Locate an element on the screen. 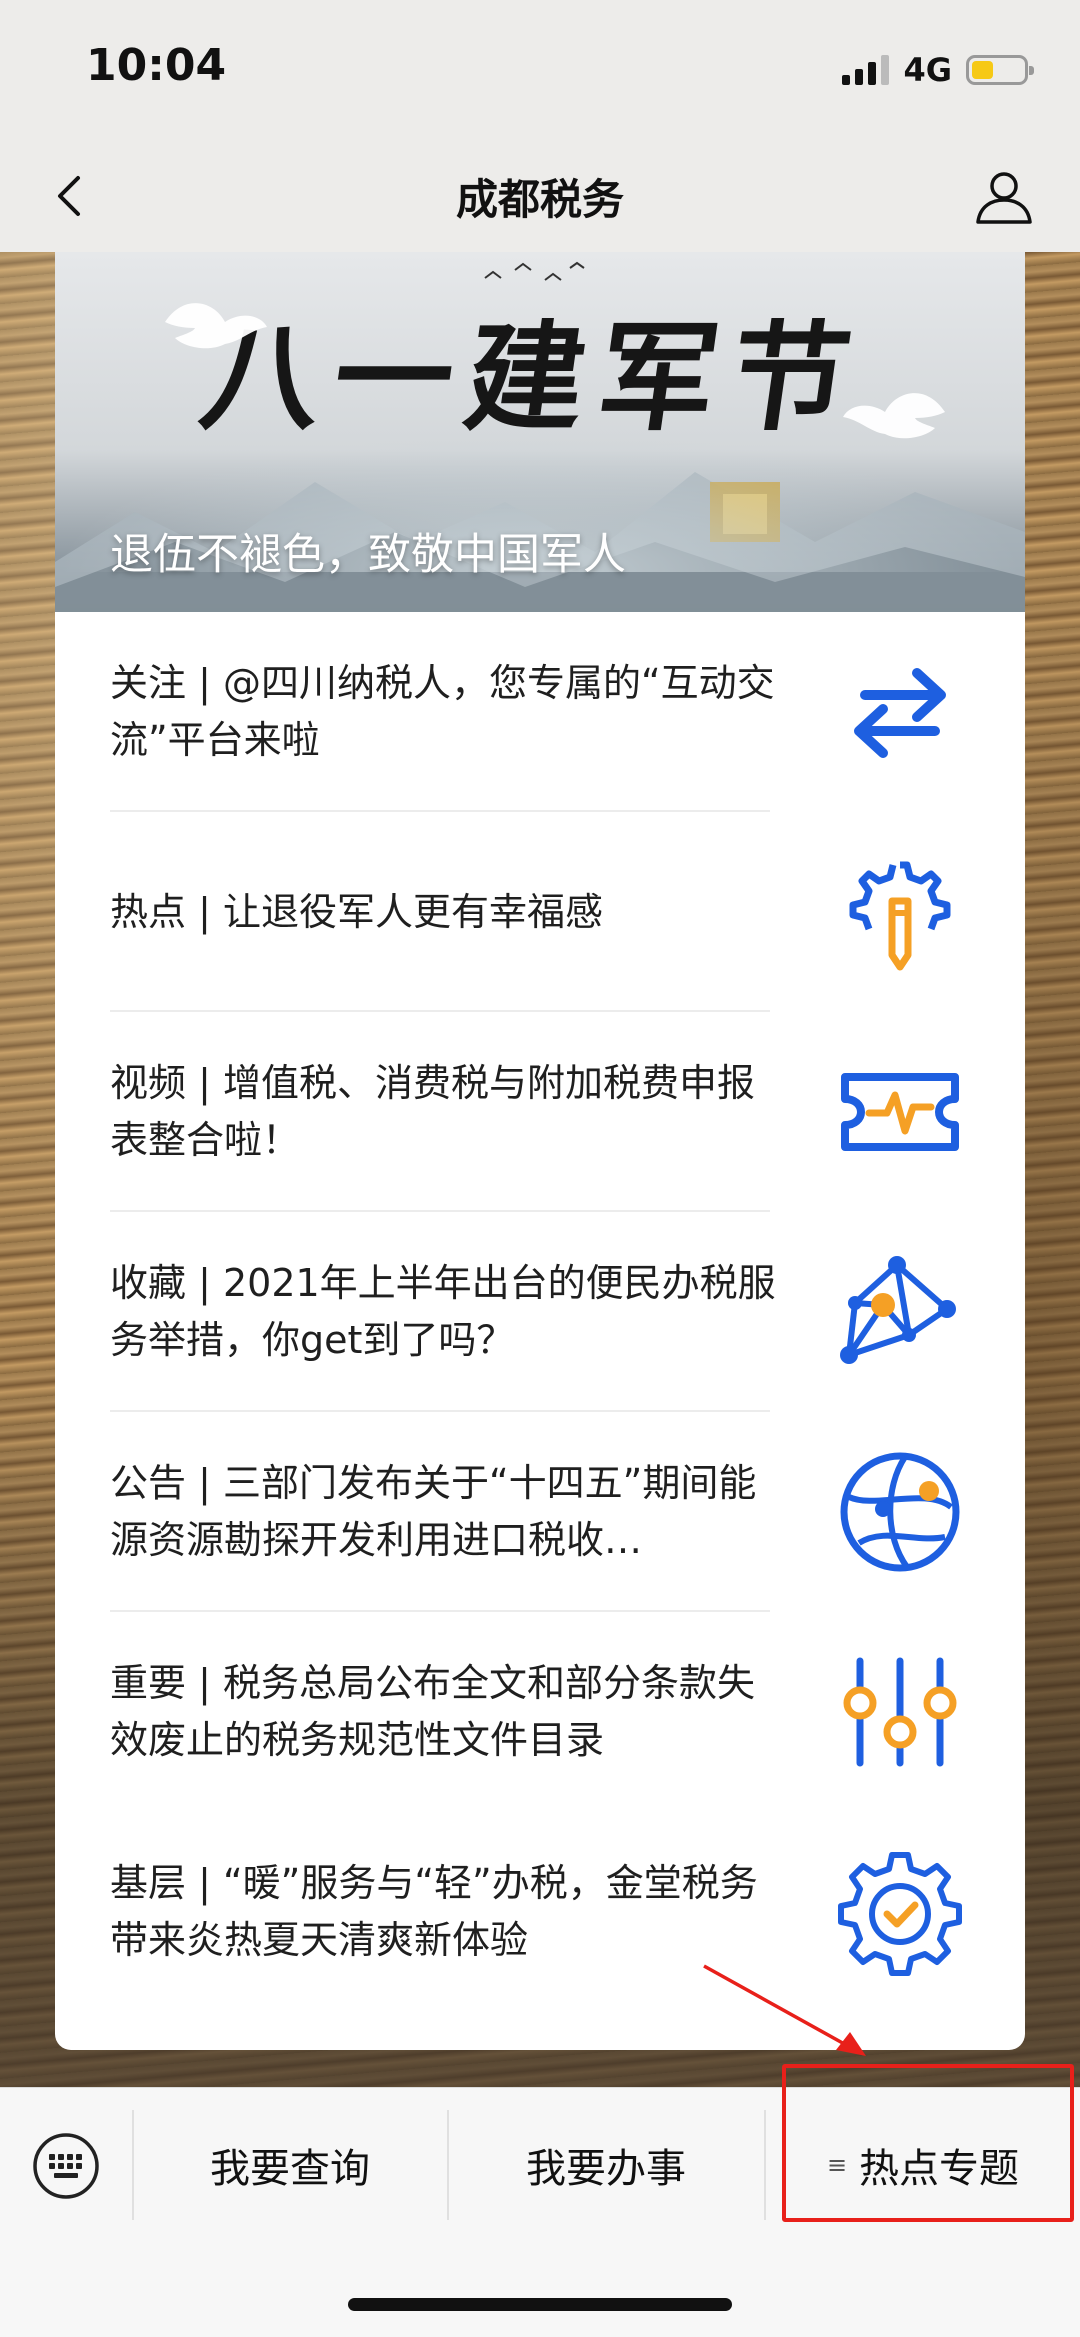 The width and height of the screenshot is (1080, 2337). article-item: 重要 | 税务总局公布全文和部分条款失效废止的税务规范性文件目录 is located at coordinates (540, 1712).